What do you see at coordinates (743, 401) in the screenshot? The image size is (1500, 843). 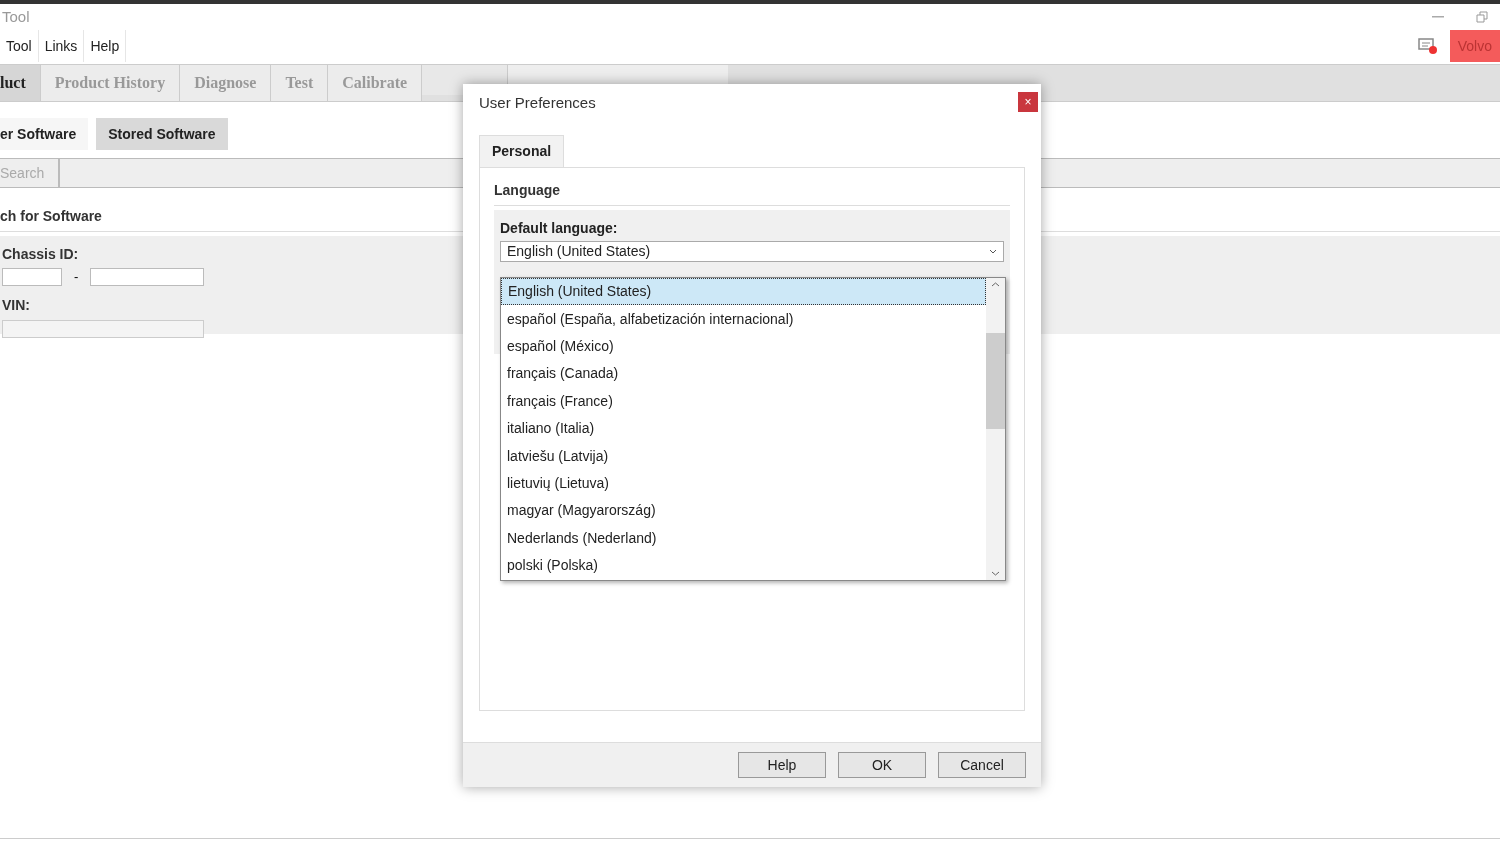 I see `dropdown-option: français (France)` at bounding box center [743, 401].